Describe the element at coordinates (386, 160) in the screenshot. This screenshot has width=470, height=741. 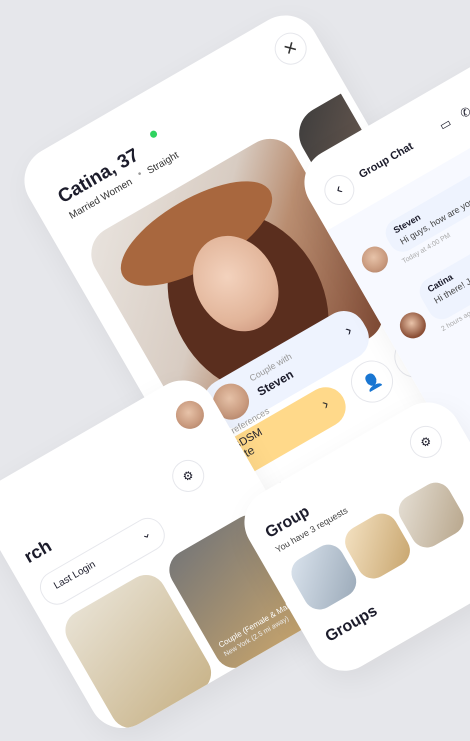
I see `chat-title: Group Chat` at that location.